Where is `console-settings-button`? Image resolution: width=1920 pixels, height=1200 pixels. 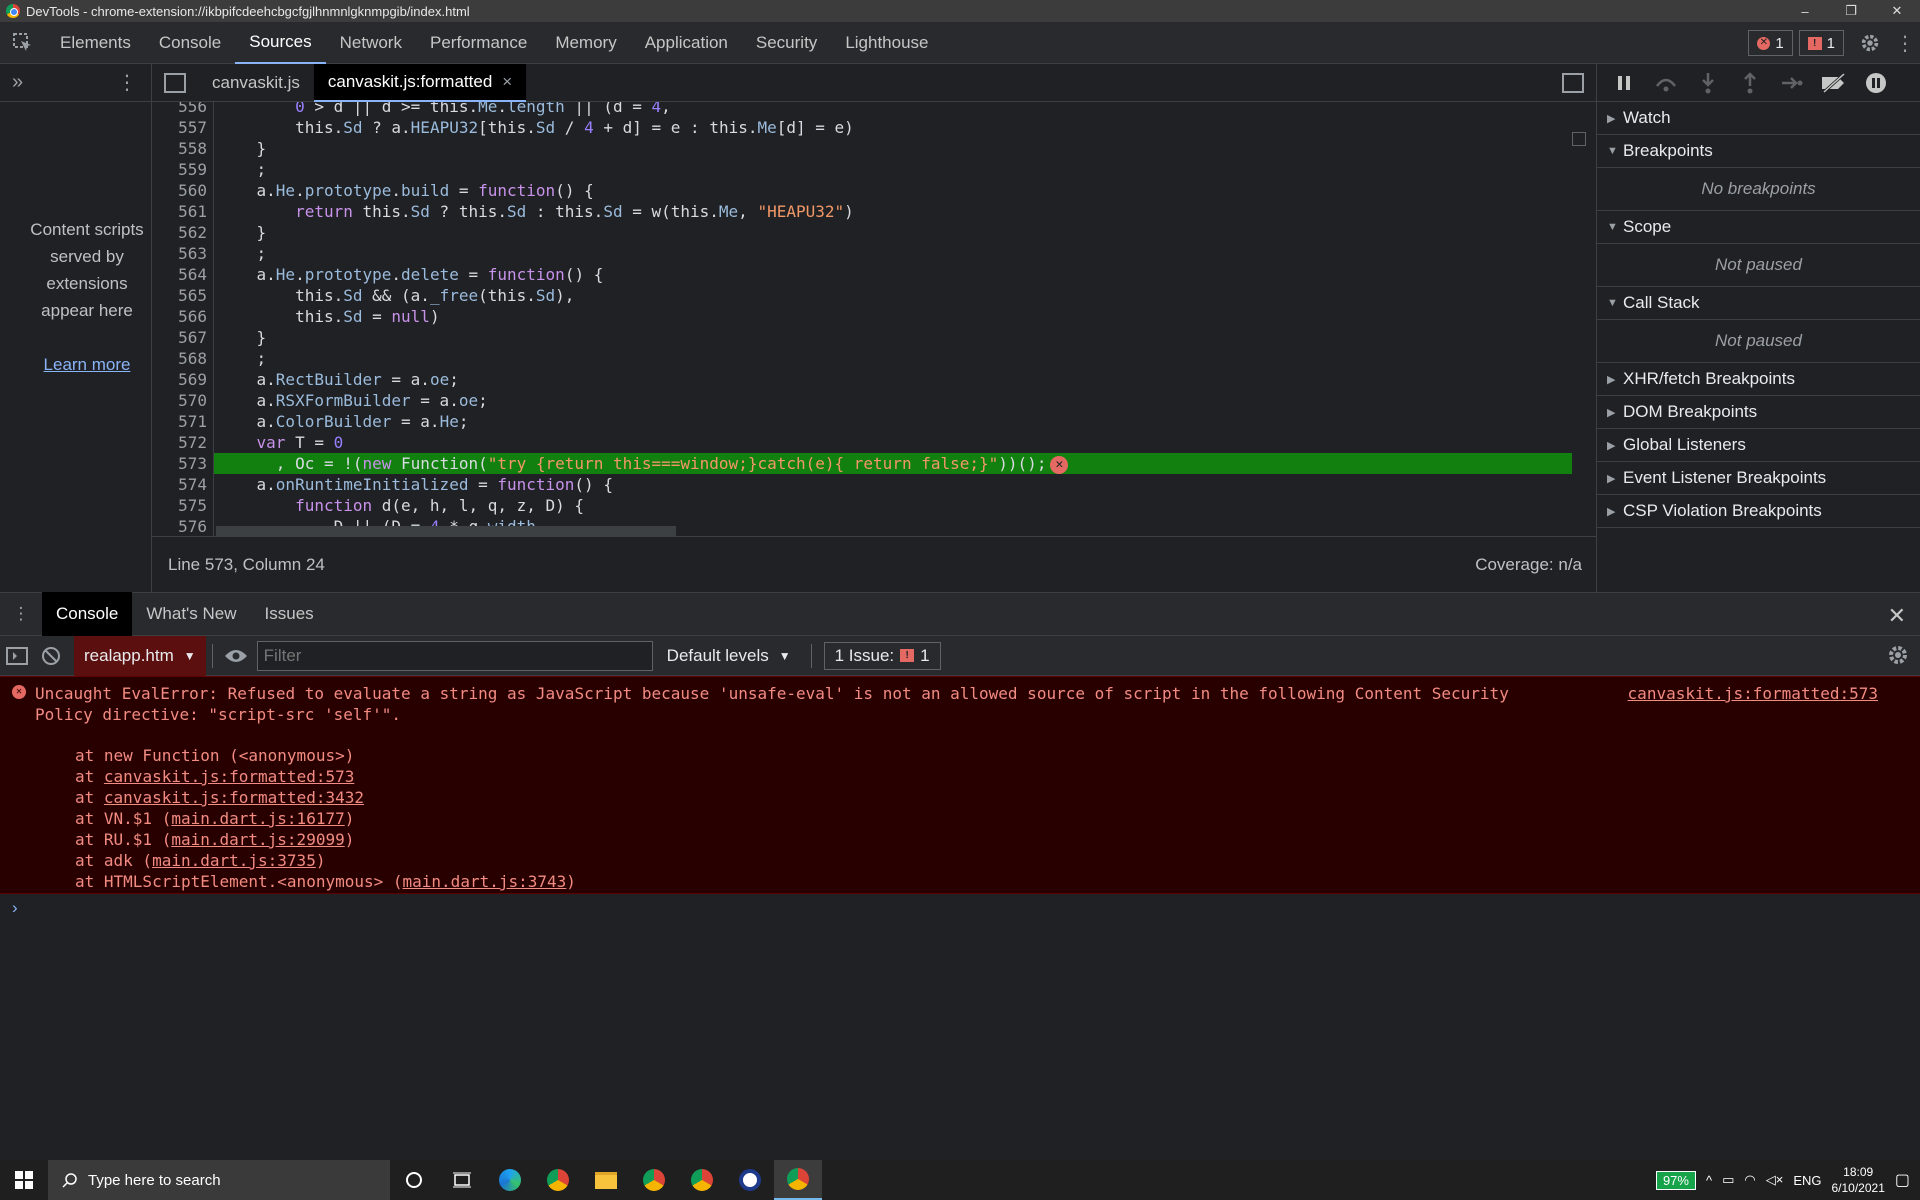 console-settings-button is located at coordinates (1898, 657).